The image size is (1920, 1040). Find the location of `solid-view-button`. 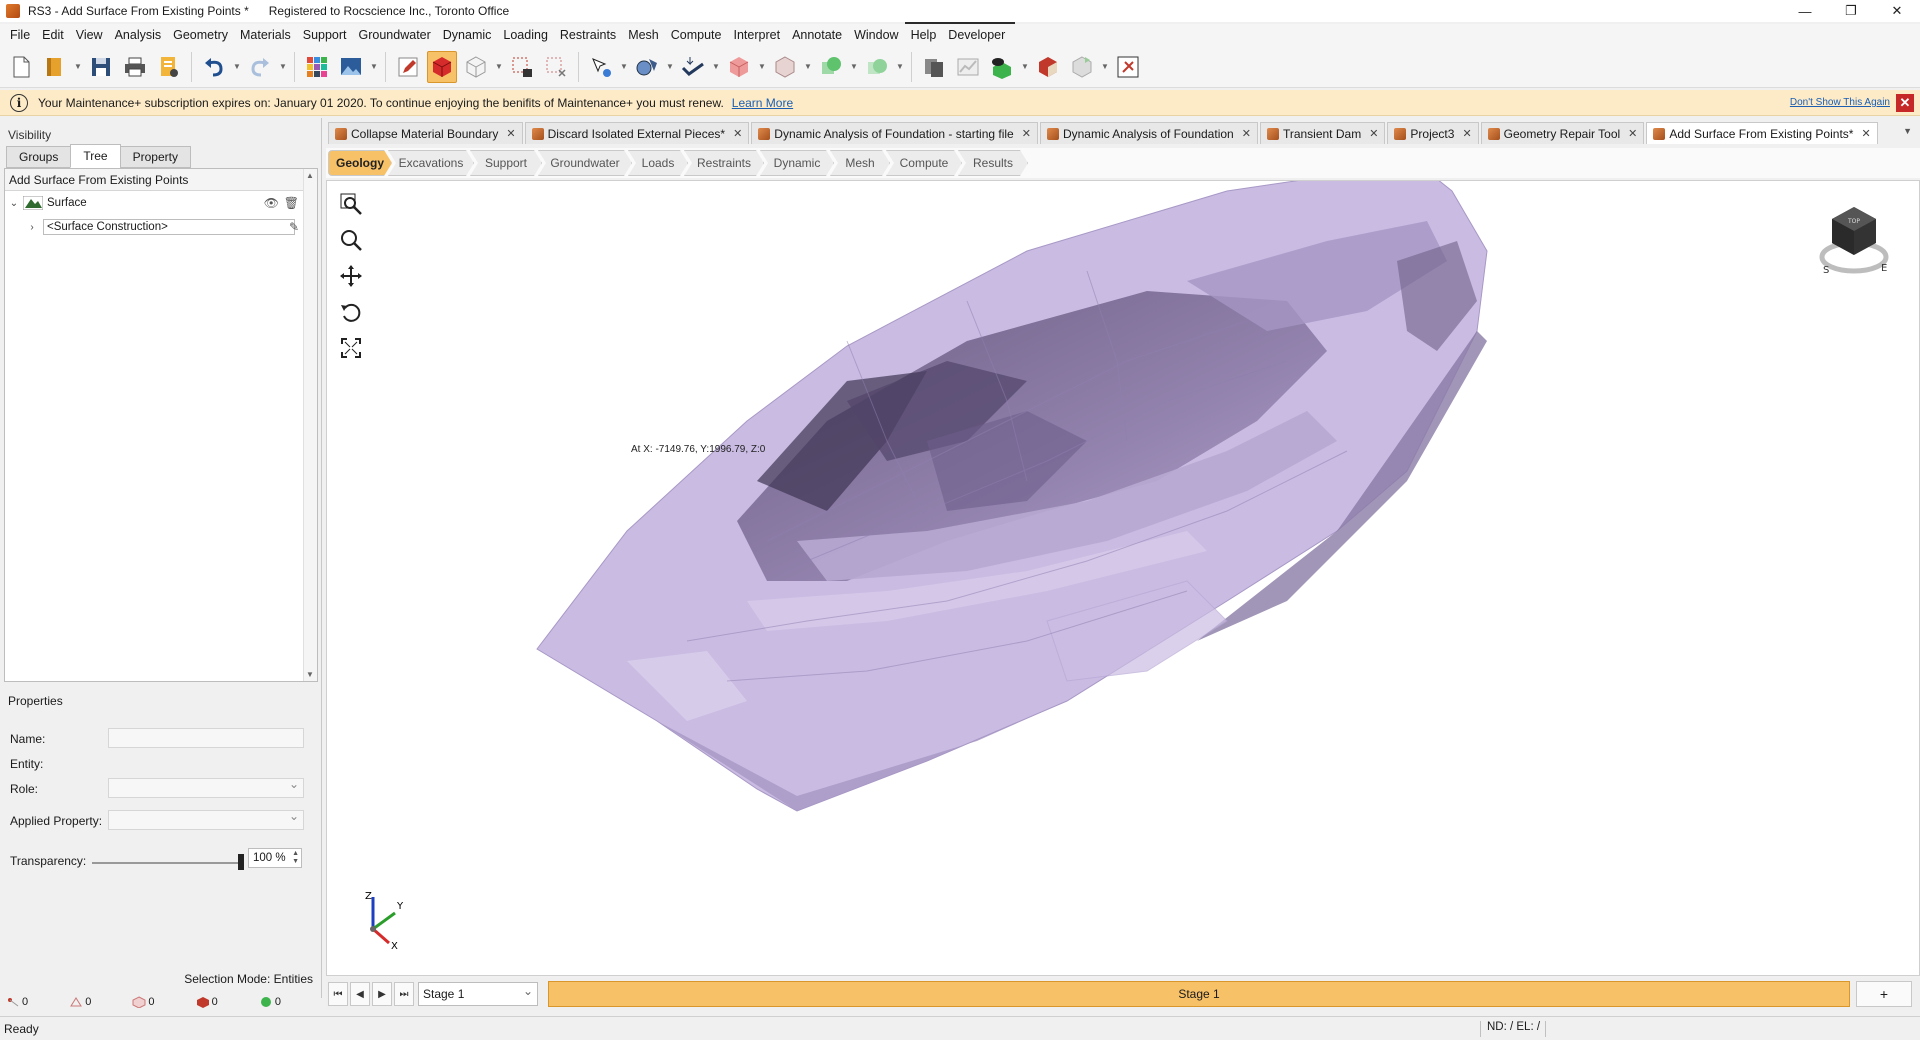

solid-view-button is located at coordinates (442, 66).